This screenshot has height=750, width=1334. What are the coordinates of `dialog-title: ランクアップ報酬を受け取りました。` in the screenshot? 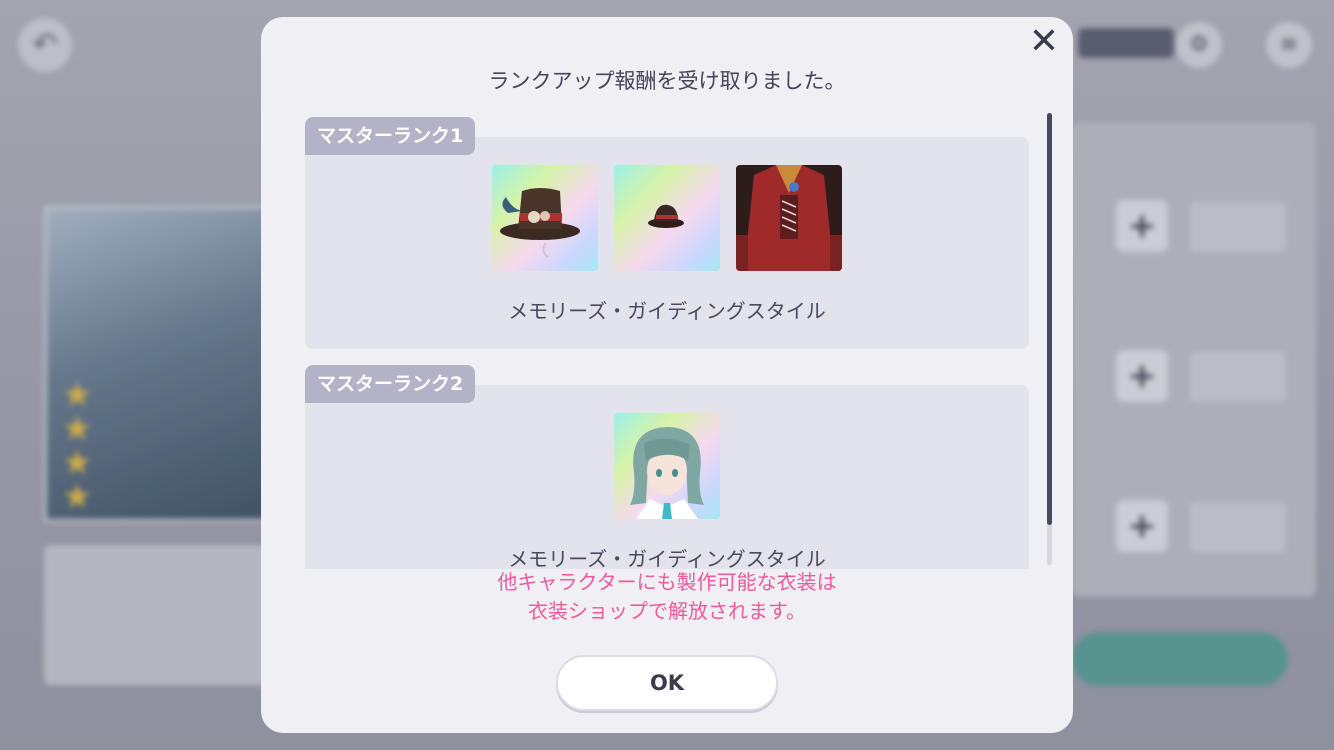 It's located at (667, 81).